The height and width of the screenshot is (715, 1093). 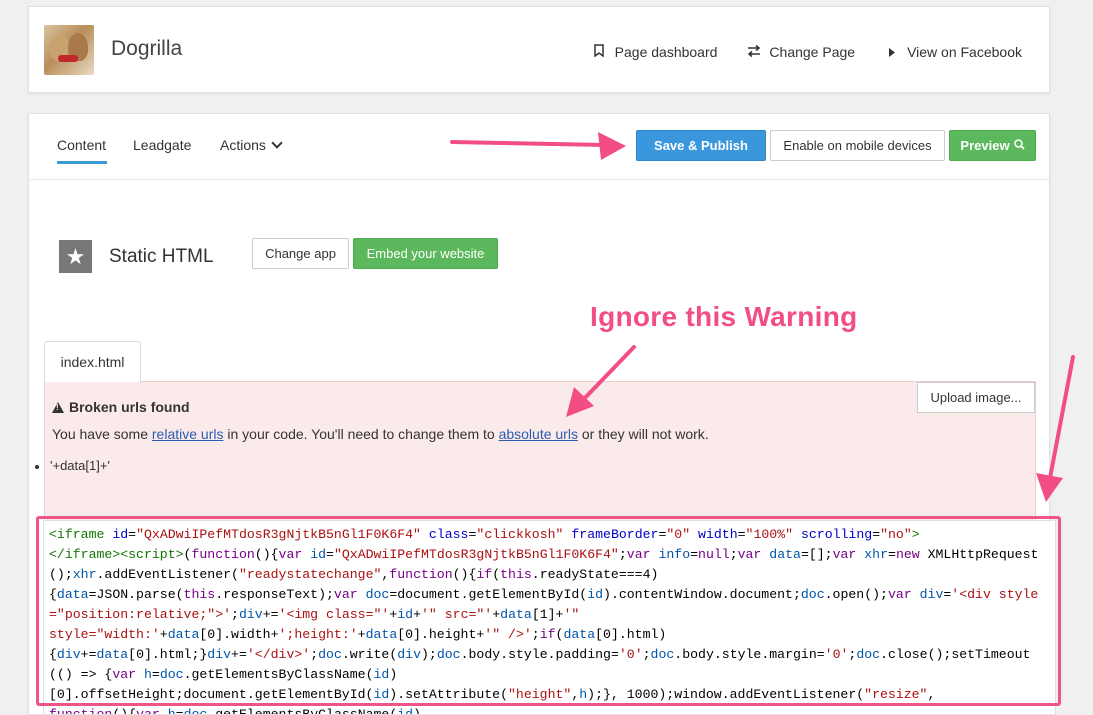 I want to click on bow-shape, so click(x=68, y=58).